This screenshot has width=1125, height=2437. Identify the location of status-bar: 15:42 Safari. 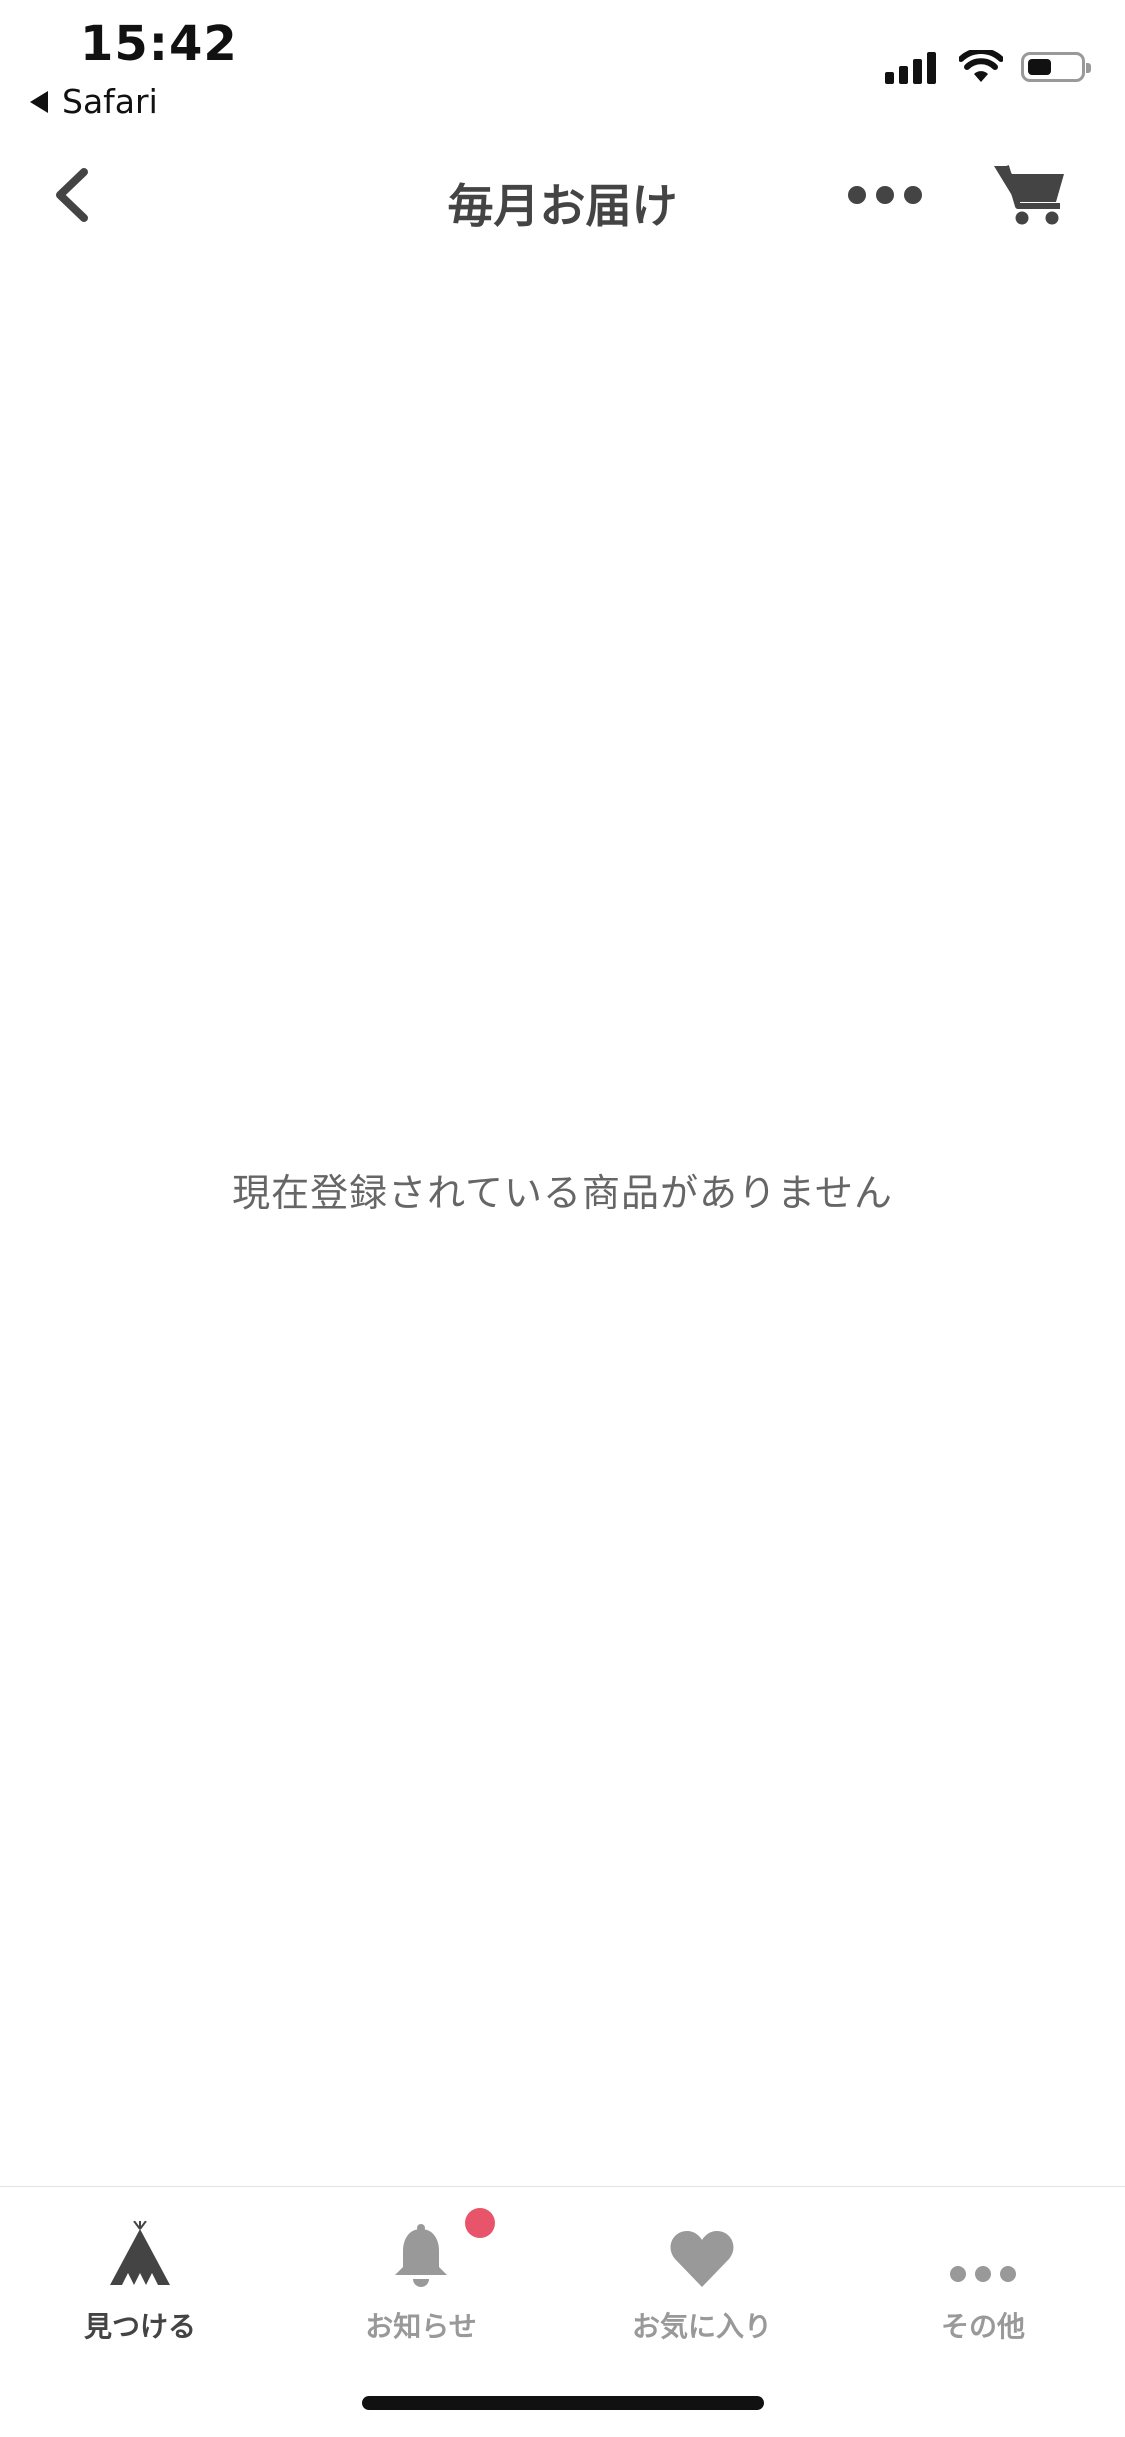
(562, 65).